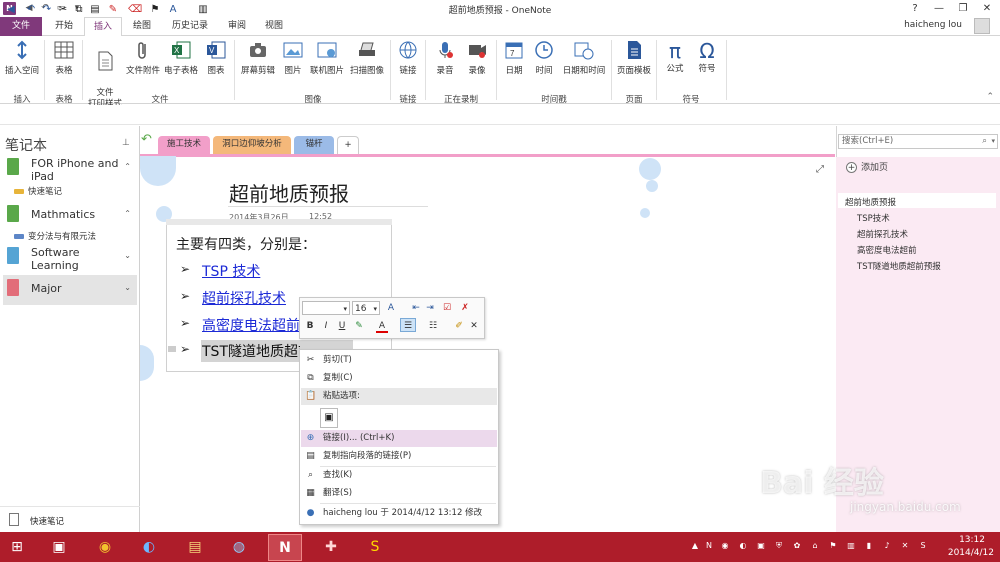  What do you see at coordinates (634, 58) in the screenshot?
I see `page-template-button: 页面模板` at bounding box center [634, 58].